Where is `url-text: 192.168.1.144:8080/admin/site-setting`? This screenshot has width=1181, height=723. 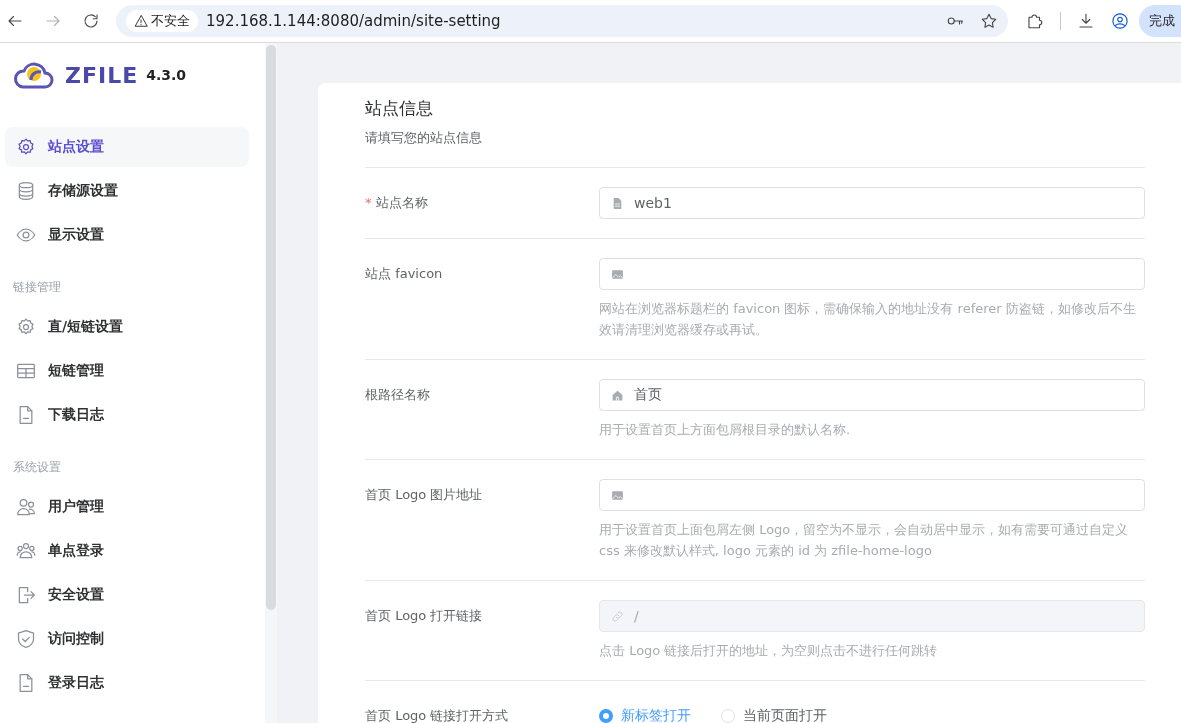 url-text: 192.168.1.144:8080/admin/site-setting is located at coordinates (354, 21).